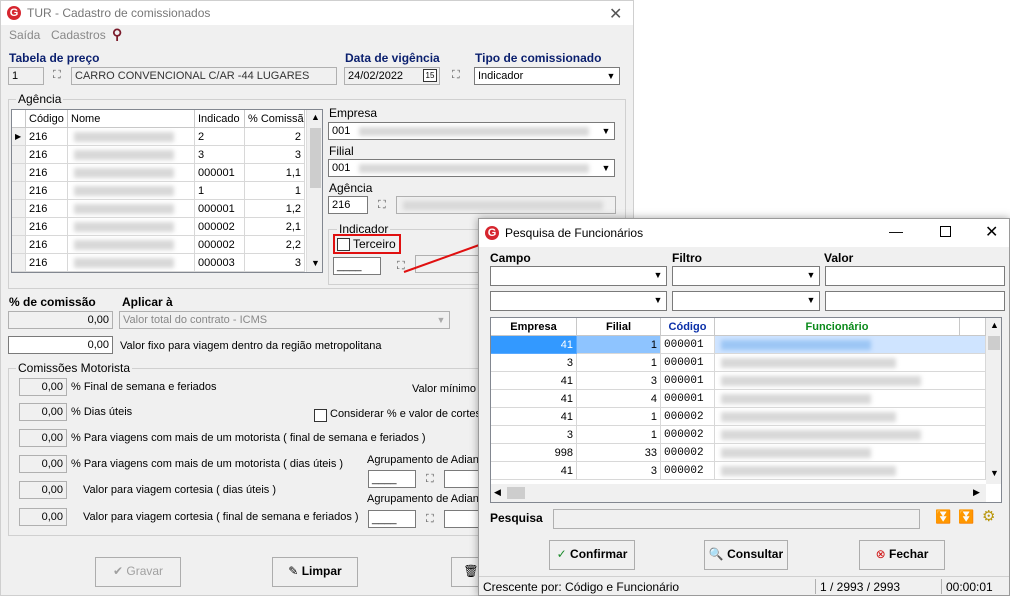  Describe the element at coordinates (275, 191) in the screenshot. I see `cell-comissao: 1` at that location.